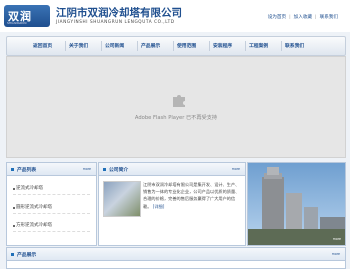  What do you see at coordinates (186, 45) in the screenshot?
I see `nav-item-usage: 使用范围` at bounding box center [186, 45].